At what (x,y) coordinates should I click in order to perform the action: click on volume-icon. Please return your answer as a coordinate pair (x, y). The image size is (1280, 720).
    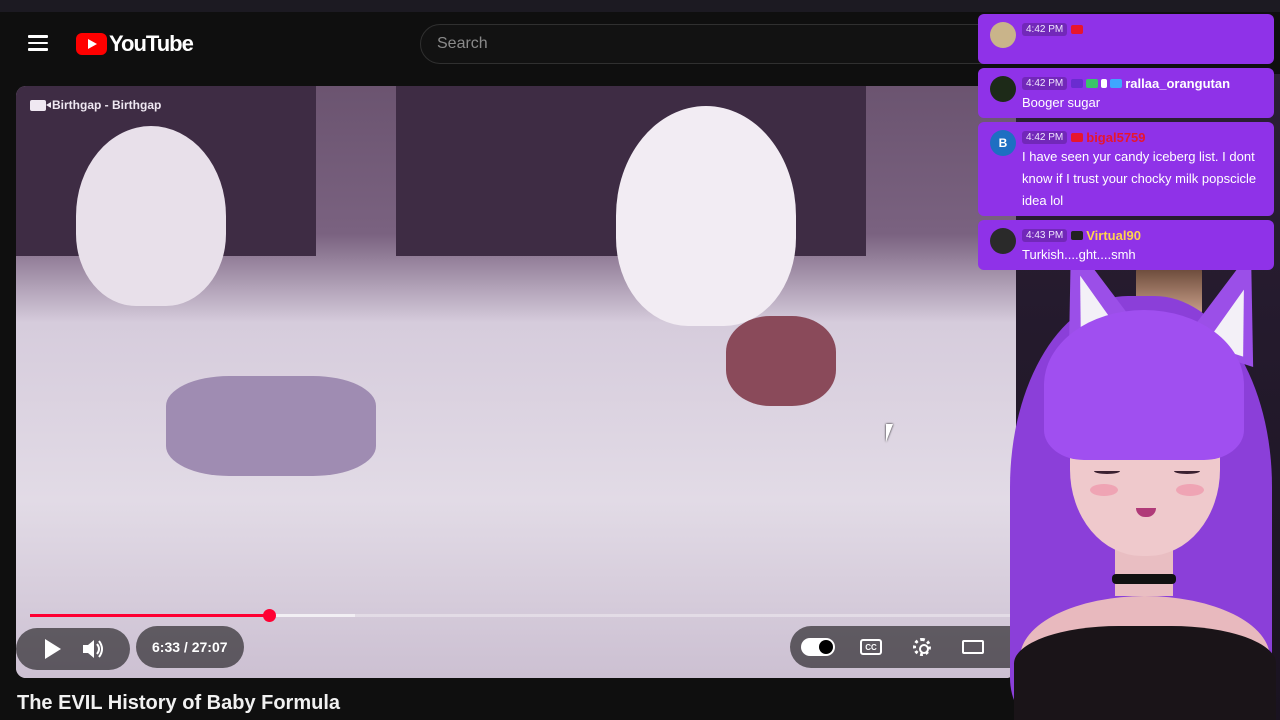
    Looking at the image, I should click on (93, 649).